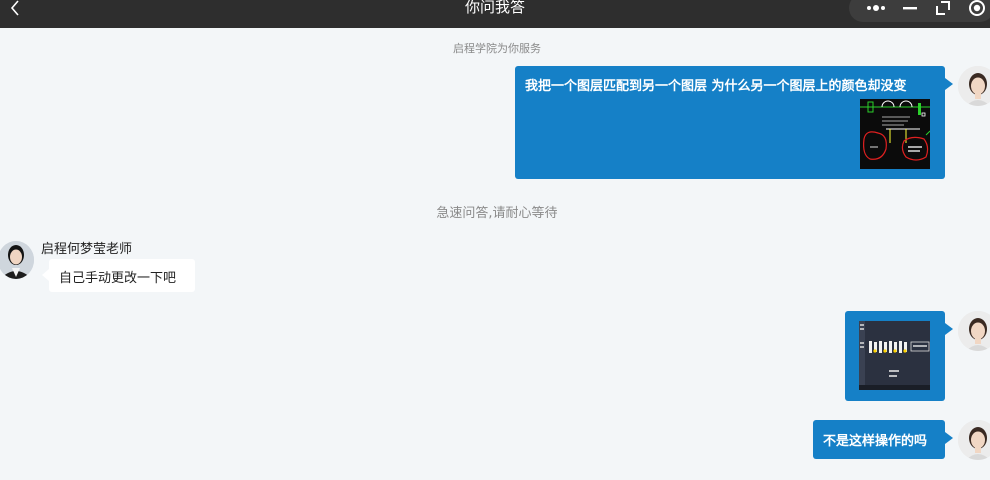 The width and height of the screenshot is (990, 480). I want to click on waiting-notice: 急速问答,请耐心等待, so click(497, 213).